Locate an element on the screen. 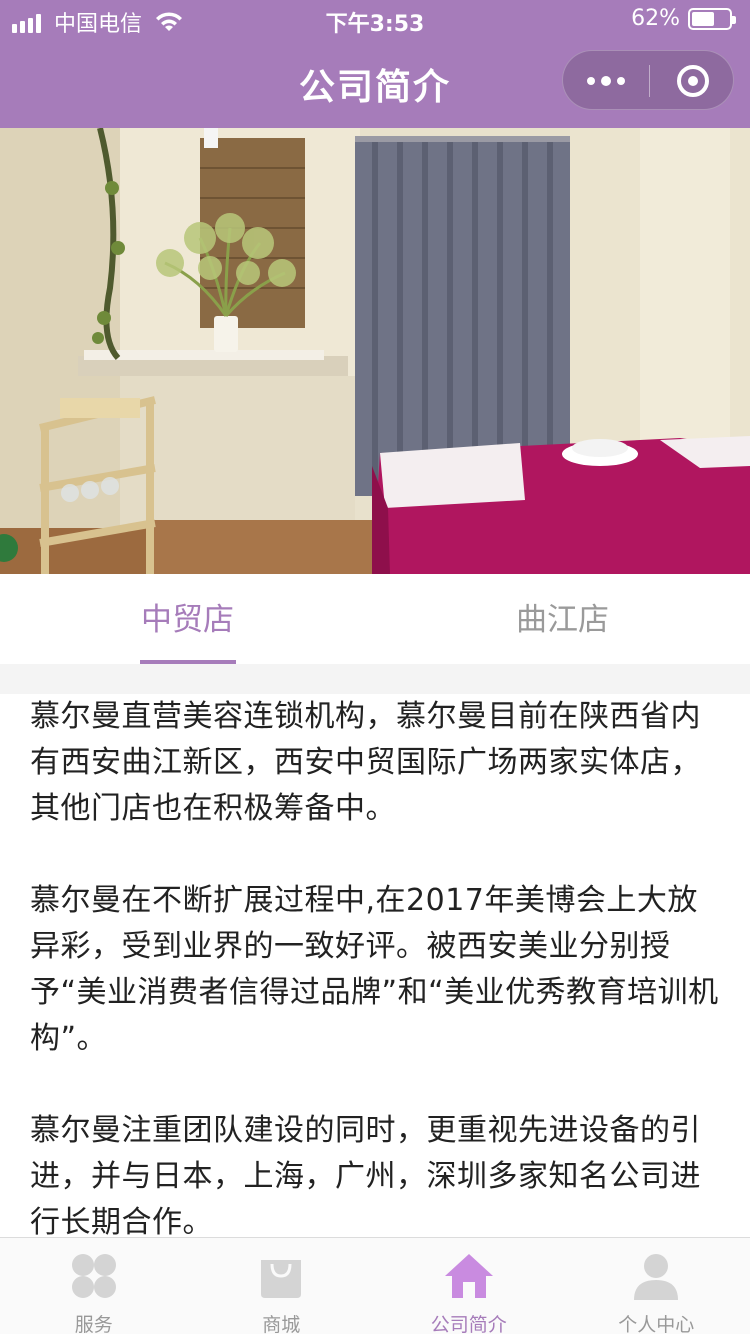 The image size is (750, 1334). header-bar: 中国电信 下午3:53 62% 公司简介 is located at coordinates (375, 64).